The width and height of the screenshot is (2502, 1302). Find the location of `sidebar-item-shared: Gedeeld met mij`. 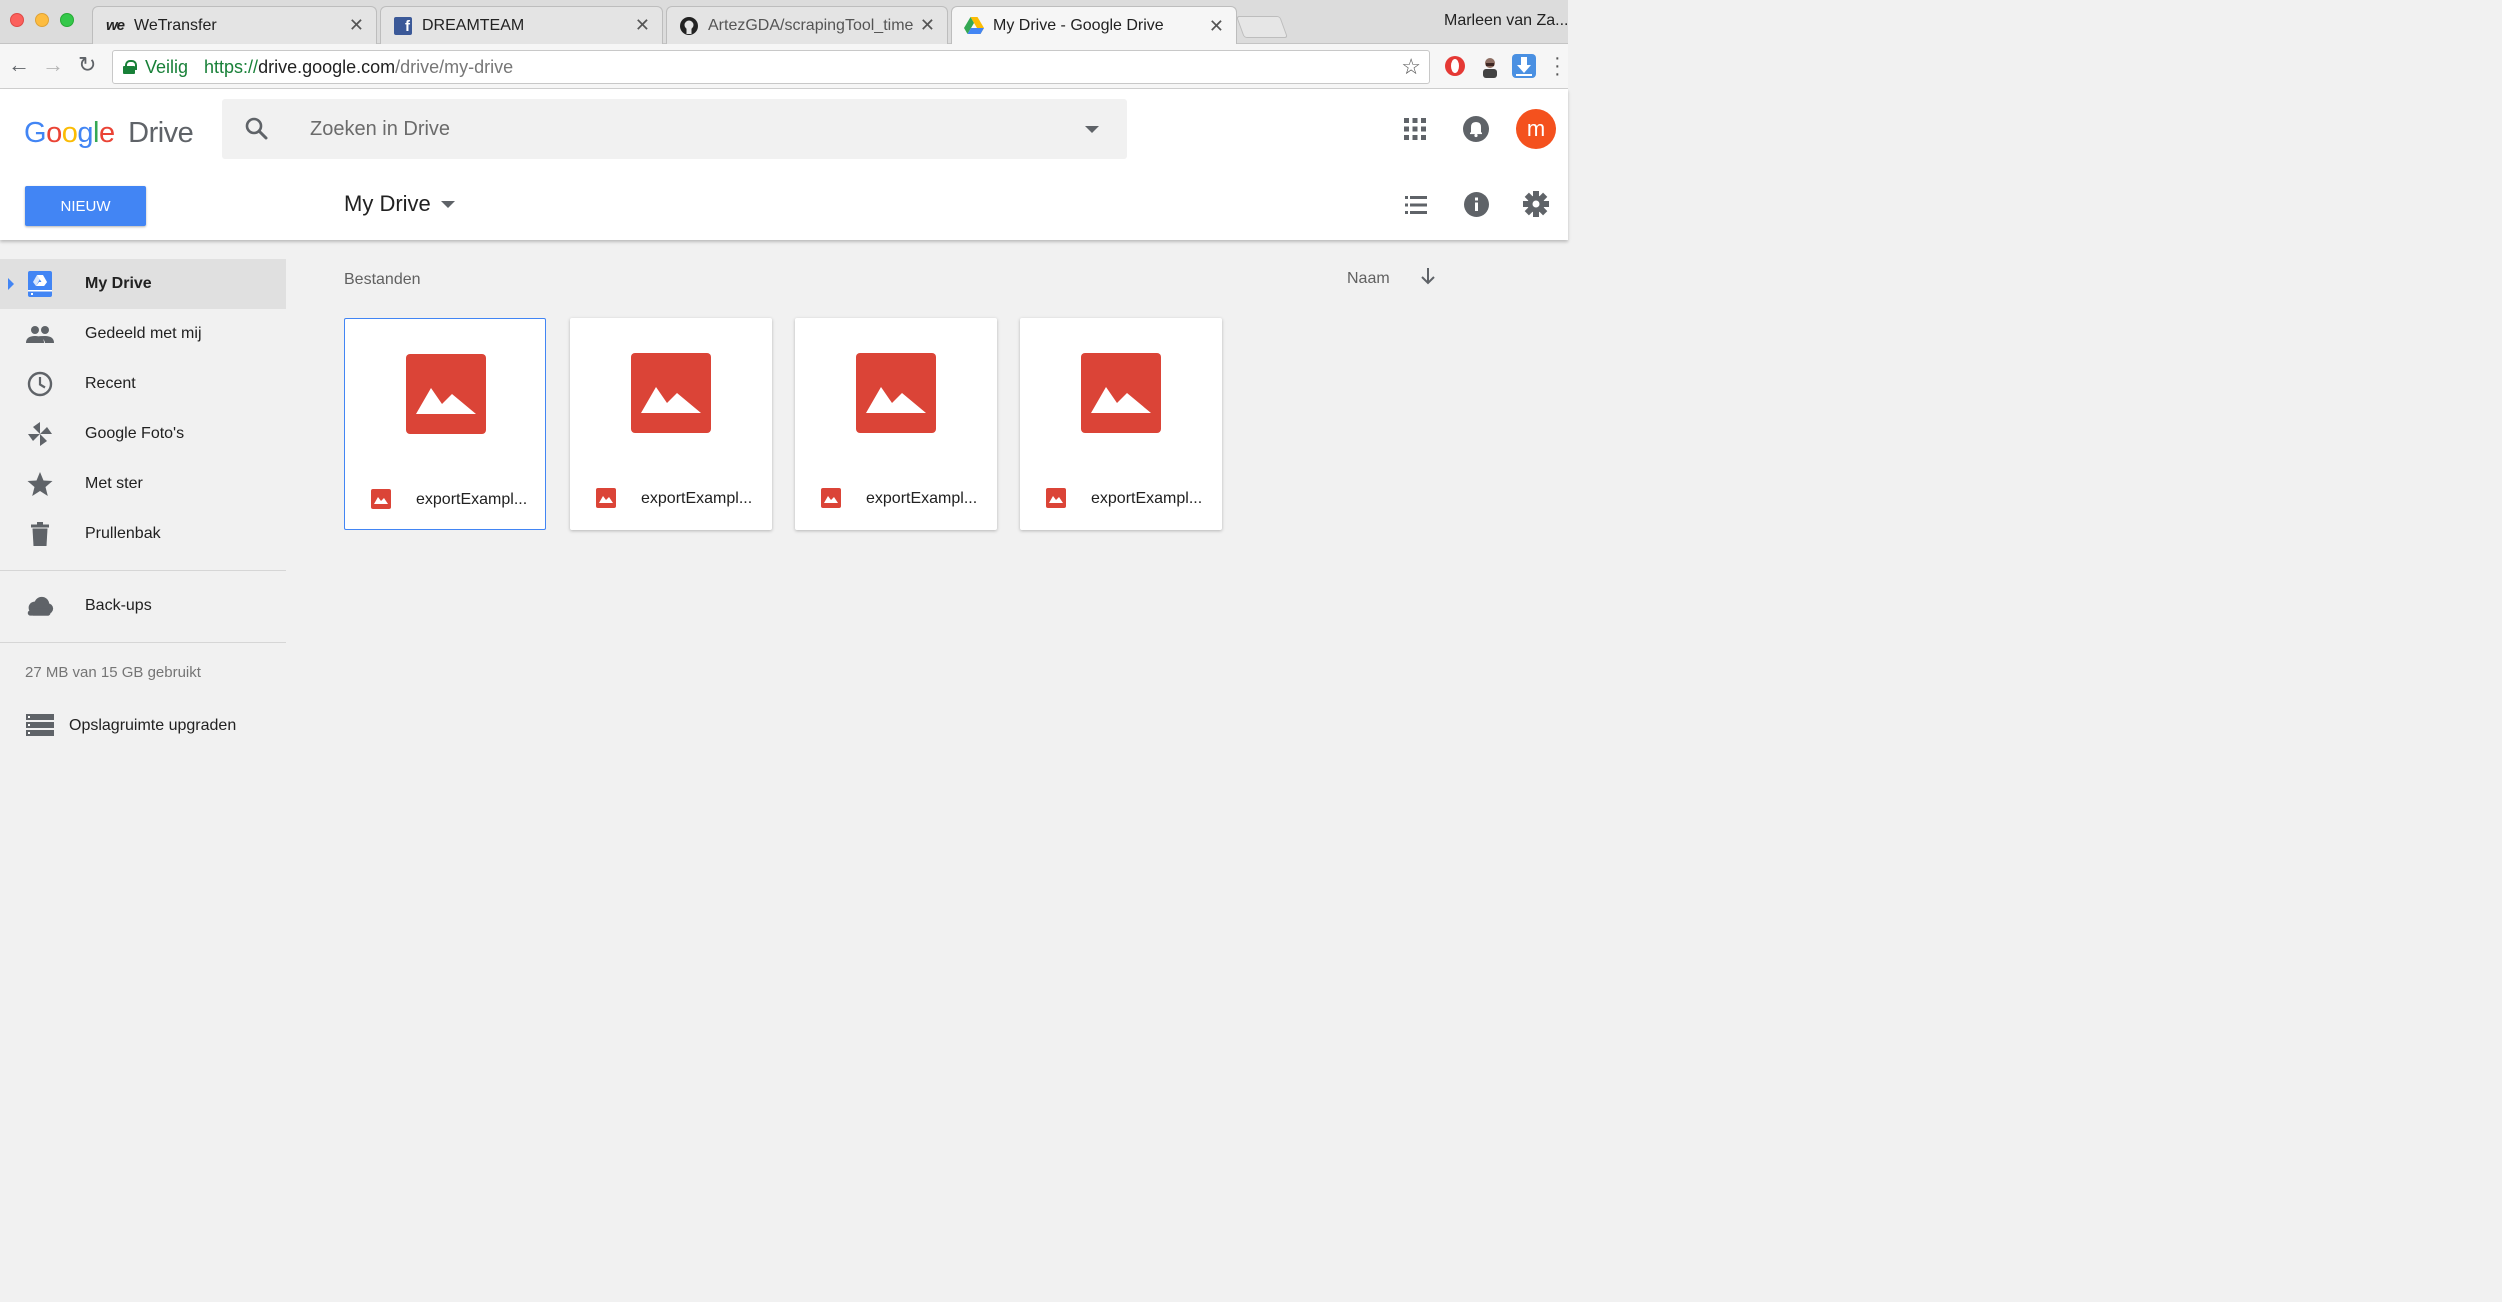

sidebar-item-shared: Gedeeld met mij is located at coordinates (143, 334).